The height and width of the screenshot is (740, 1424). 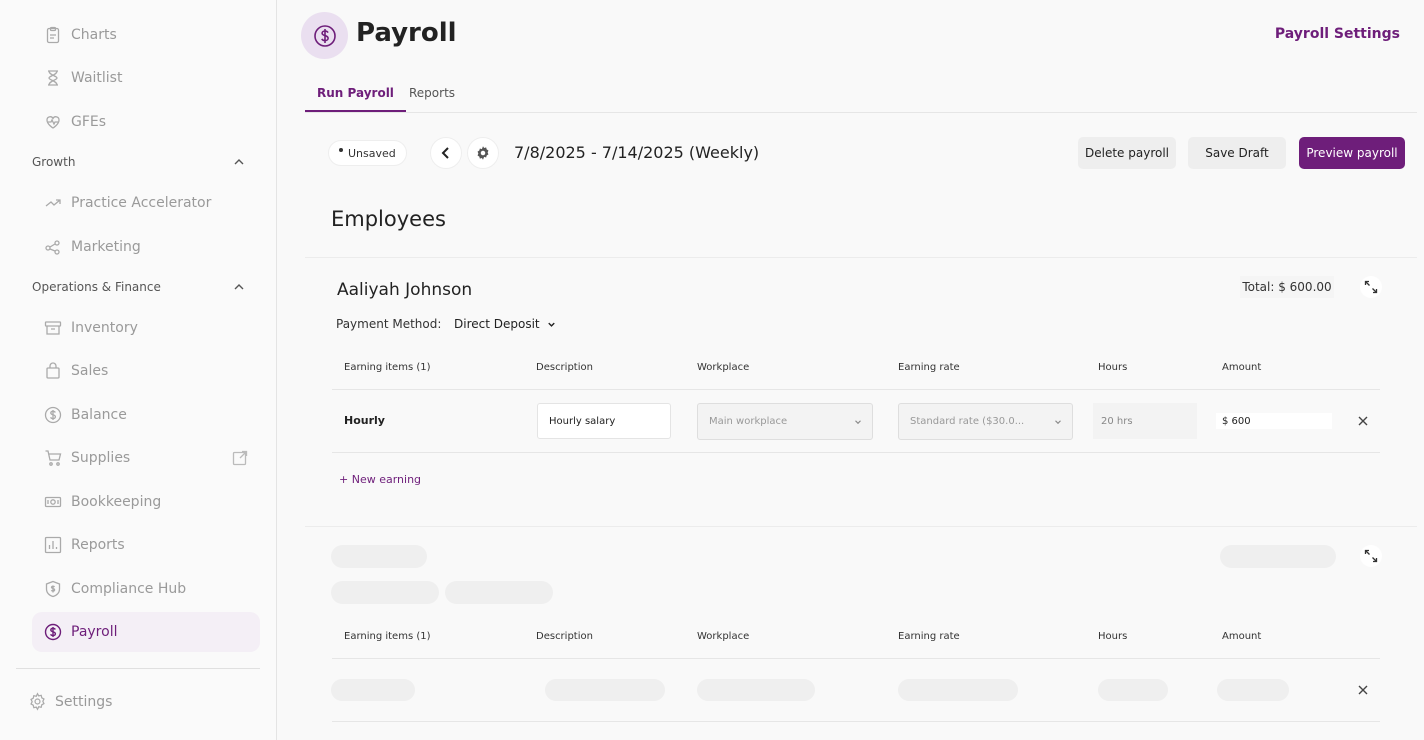 I want to click on column-header: Earning items (1), so click(x=387, y=636).